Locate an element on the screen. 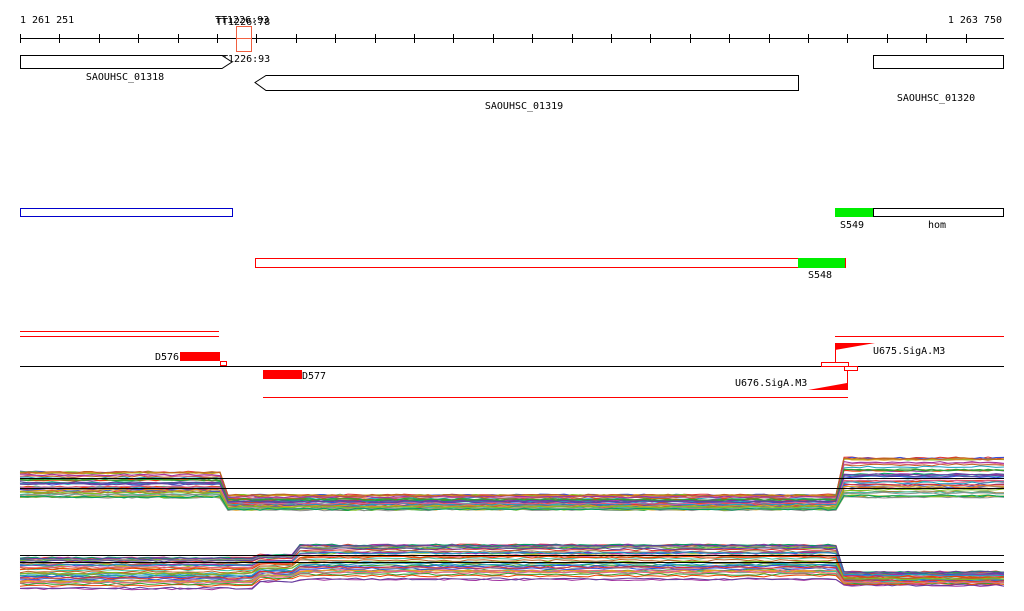 The width and height of the screenshot is (1024, 611). expression-profiles-bottom is located at coordinates (512, 567).